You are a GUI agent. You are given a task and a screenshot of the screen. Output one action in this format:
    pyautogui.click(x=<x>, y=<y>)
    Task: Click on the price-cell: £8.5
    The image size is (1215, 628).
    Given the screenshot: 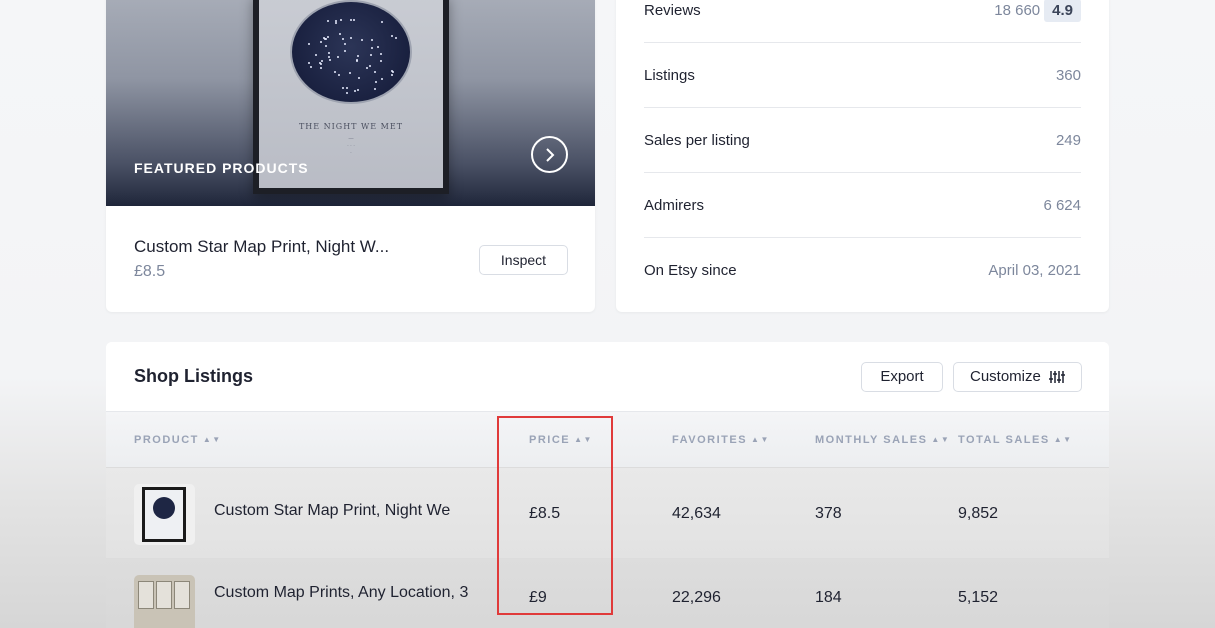 What is the action you would take?
    pyautogui.click(x=545, y=513)
    